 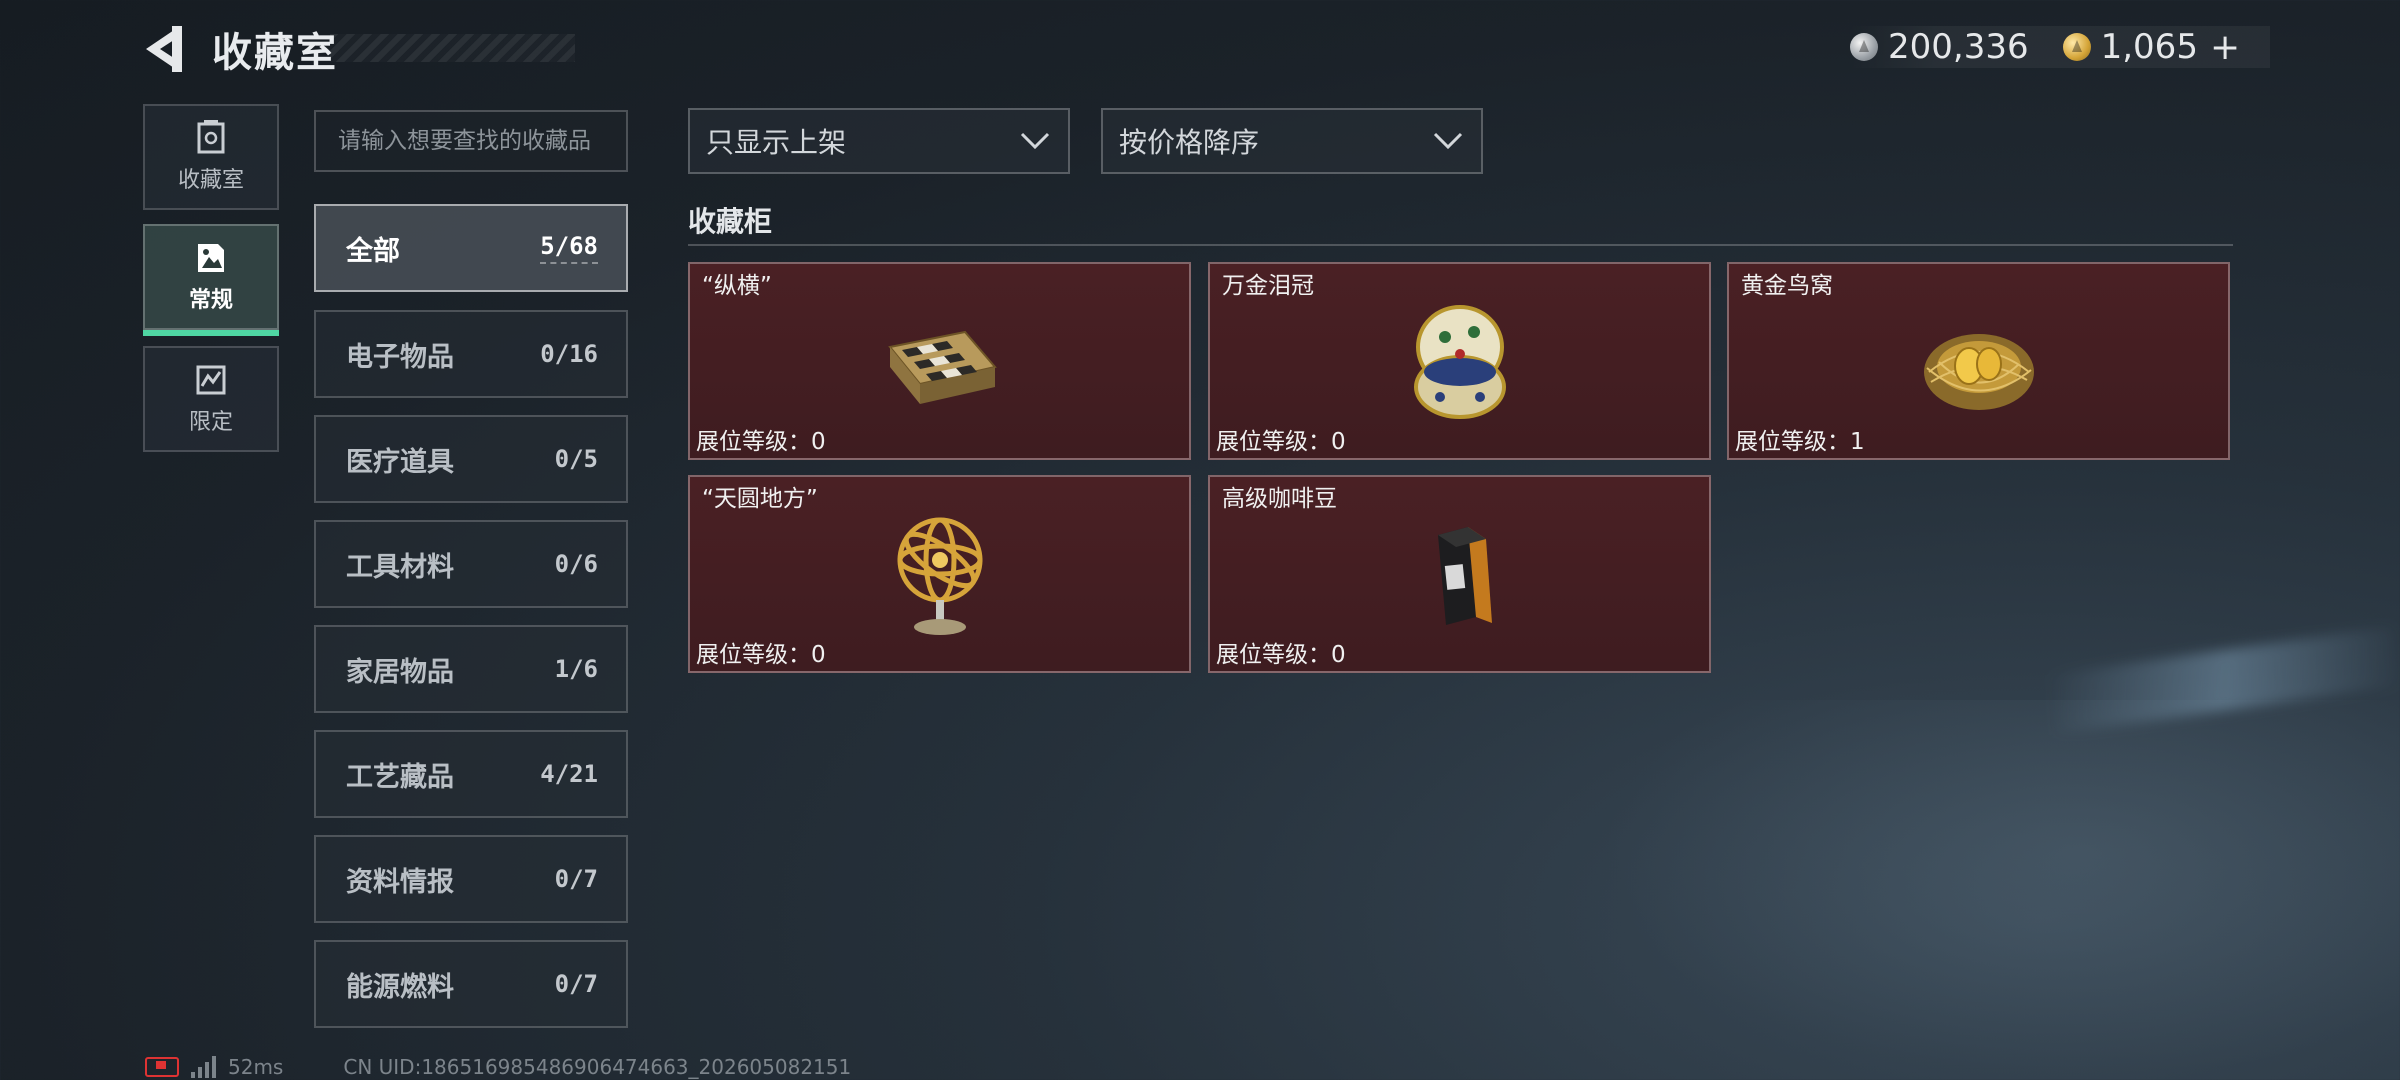 I want to click on item-card: 黄金鸟窝 展位等级：1, so click(x=1978, y=361).